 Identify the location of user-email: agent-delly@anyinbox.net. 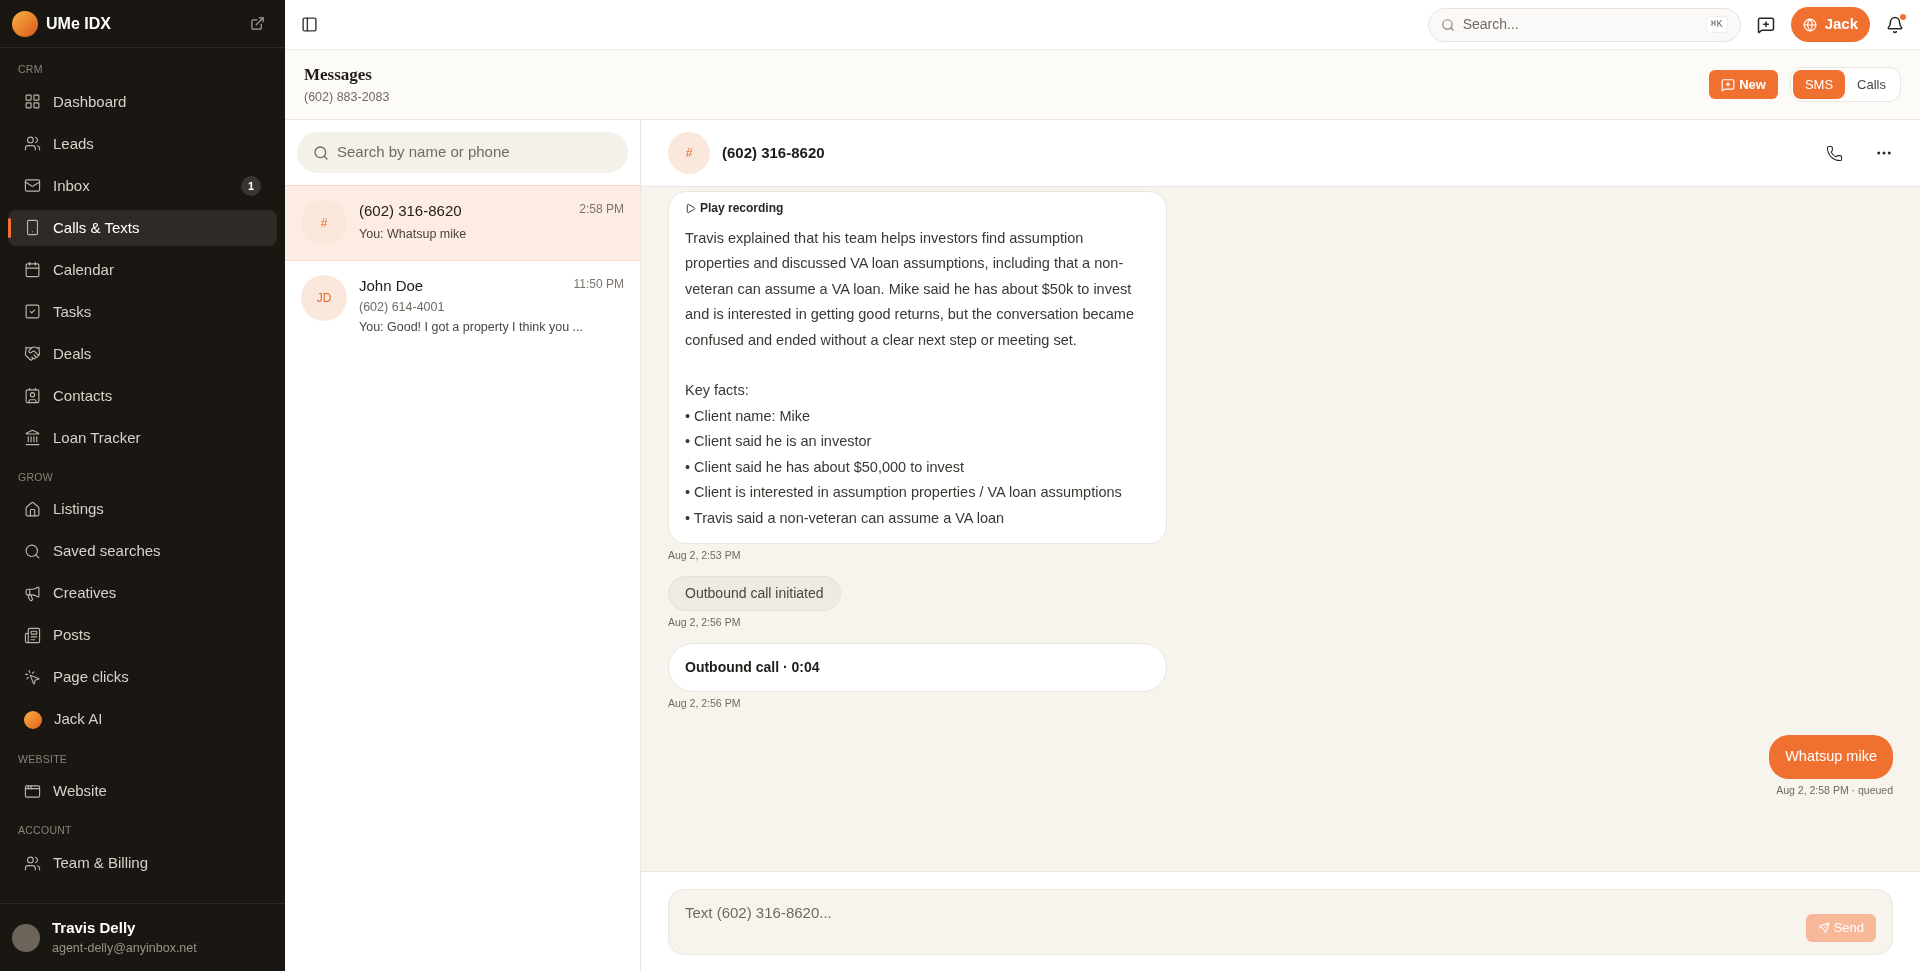
(124, 949).